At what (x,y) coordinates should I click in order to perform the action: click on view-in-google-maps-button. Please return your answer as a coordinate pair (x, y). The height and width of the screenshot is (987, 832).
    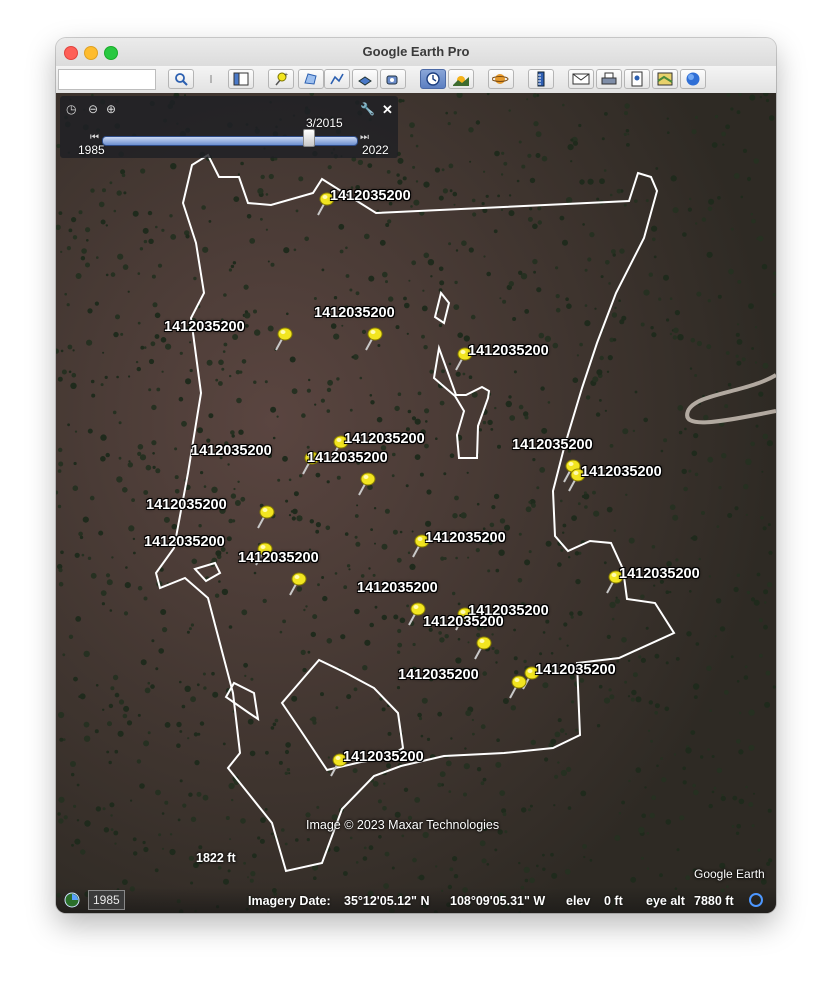
    Looking at the image, I should click on (665, 79).